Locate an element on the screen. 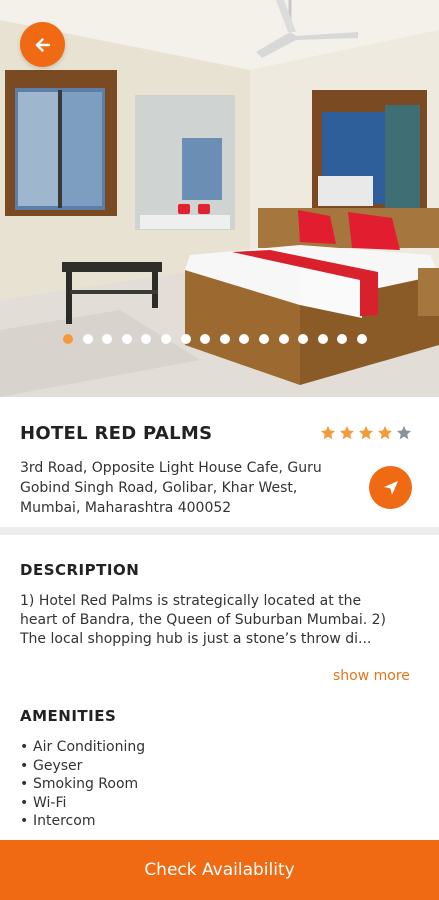 The height and width of the screenshot is (900, 439). arrow-left-icon is located at coordinates (42, 44).